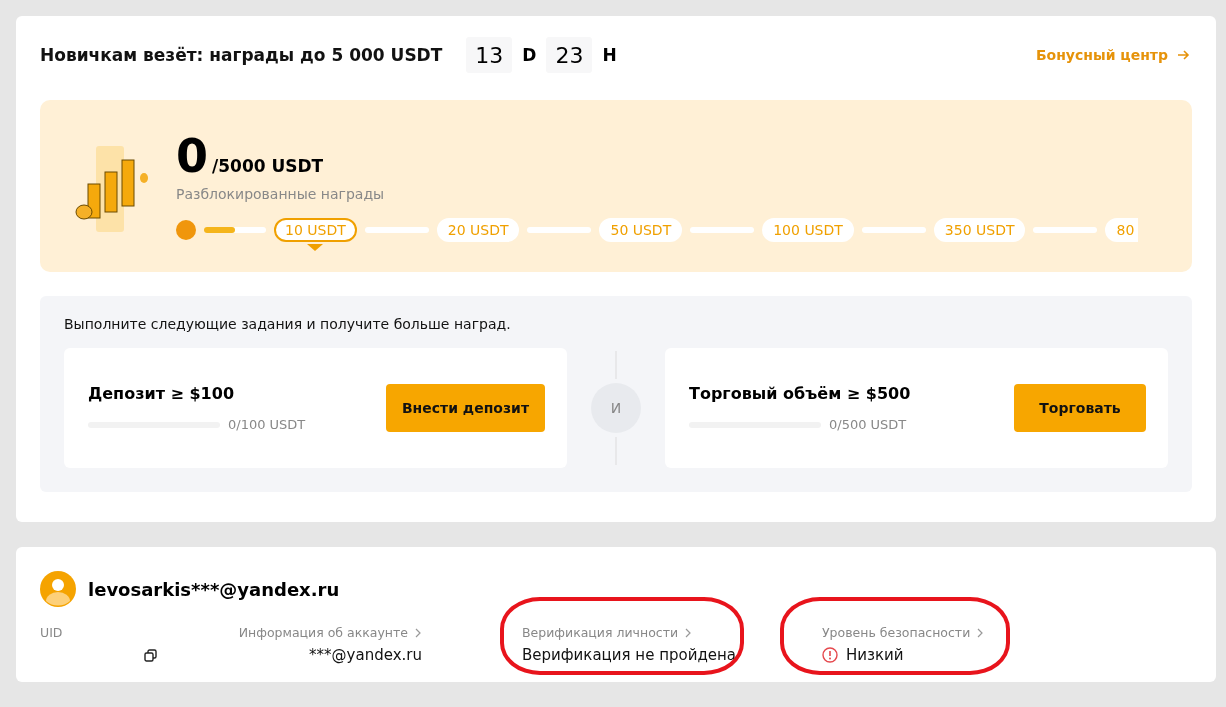  Describe the element at coordinates (868, 424) in the screenshot. I see `task-progress-reading: 0/500 USDT` at that location.